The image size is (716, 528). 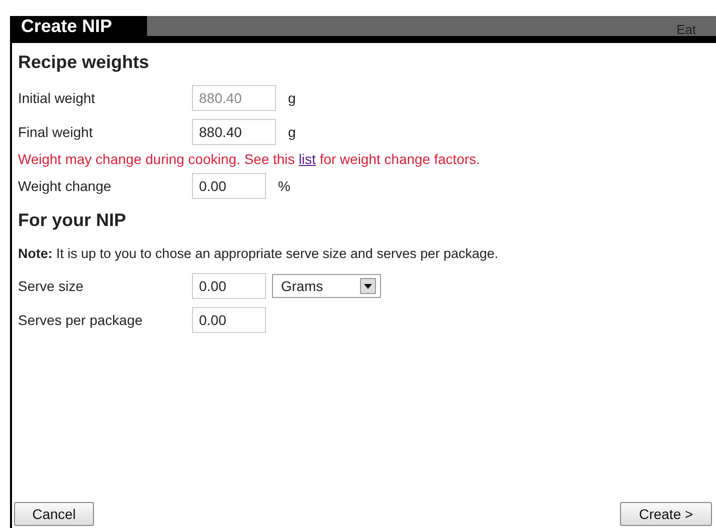 What do you see at coordinates (666, 514) in the screenshot?
I see `create-button: Create >` at bounding box center [666, 514].